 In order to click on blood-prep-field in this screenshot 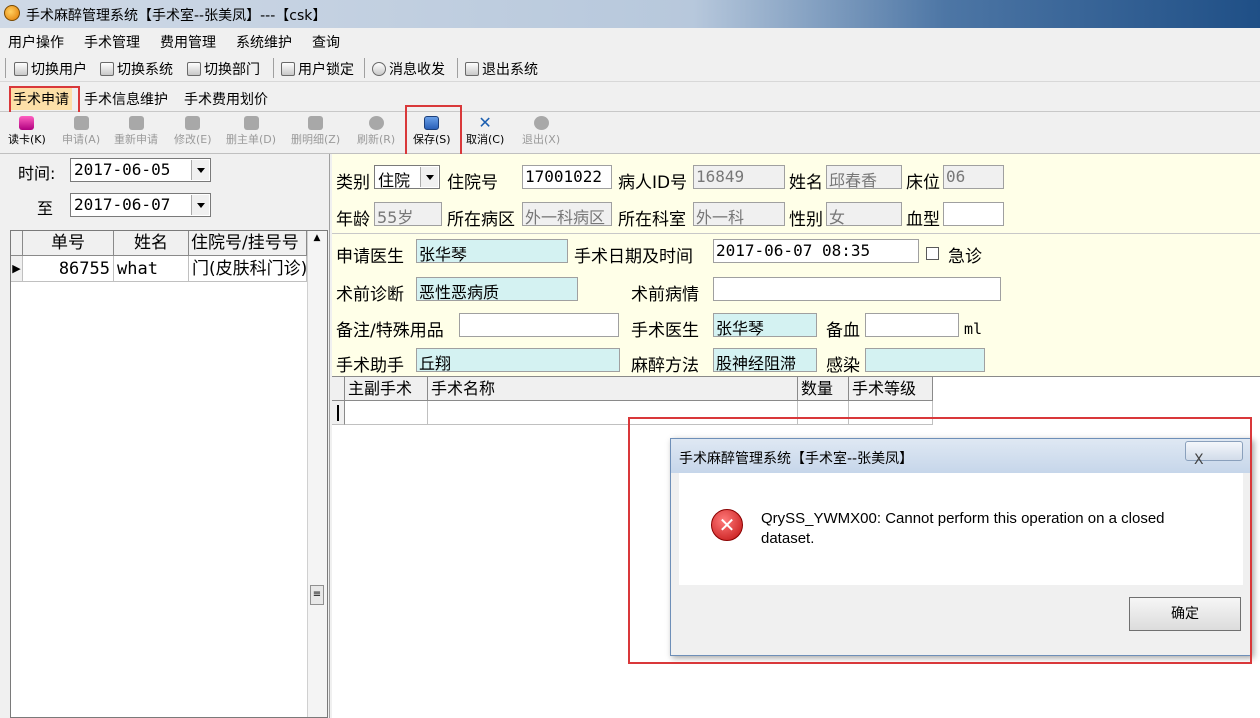, I will do `click(912, 325)`.